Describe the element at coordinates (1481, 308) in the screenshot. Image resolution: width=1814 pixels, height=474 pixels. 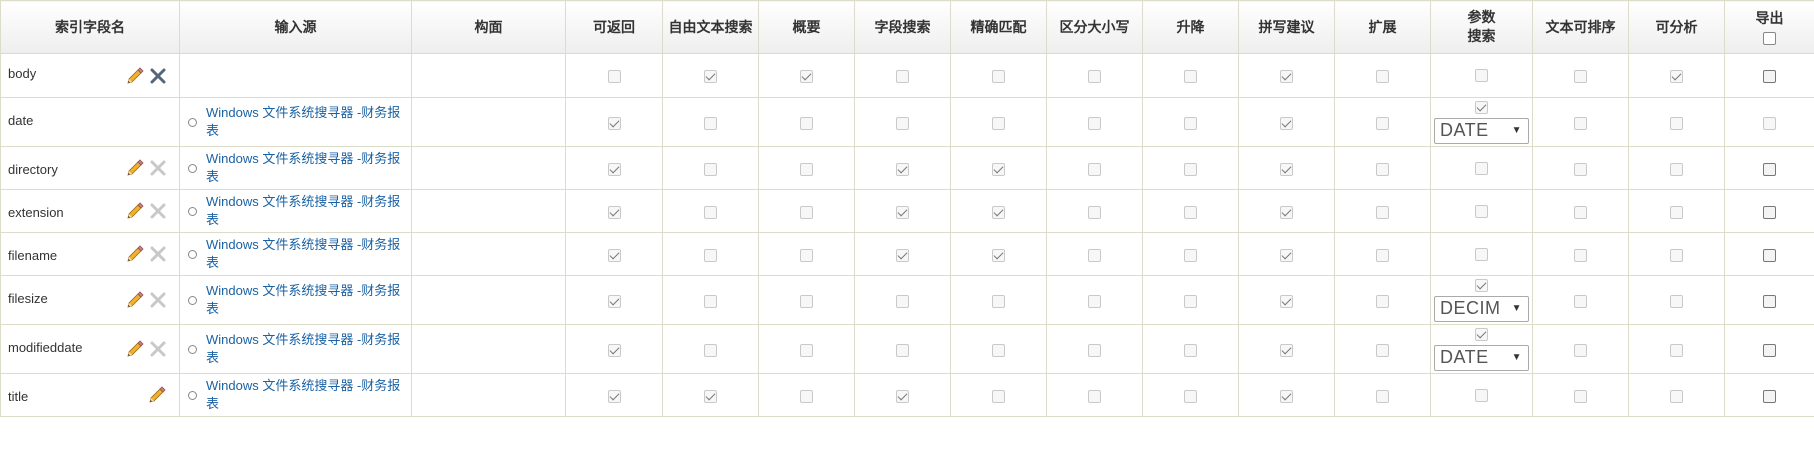
I see `param-type-select: DECIM ▼` at that location.